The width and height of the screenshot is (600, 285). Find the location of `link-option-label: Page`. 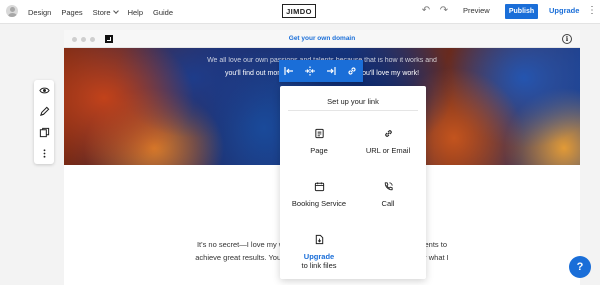

link-option-label: Page is located at coordinates (319, 150).